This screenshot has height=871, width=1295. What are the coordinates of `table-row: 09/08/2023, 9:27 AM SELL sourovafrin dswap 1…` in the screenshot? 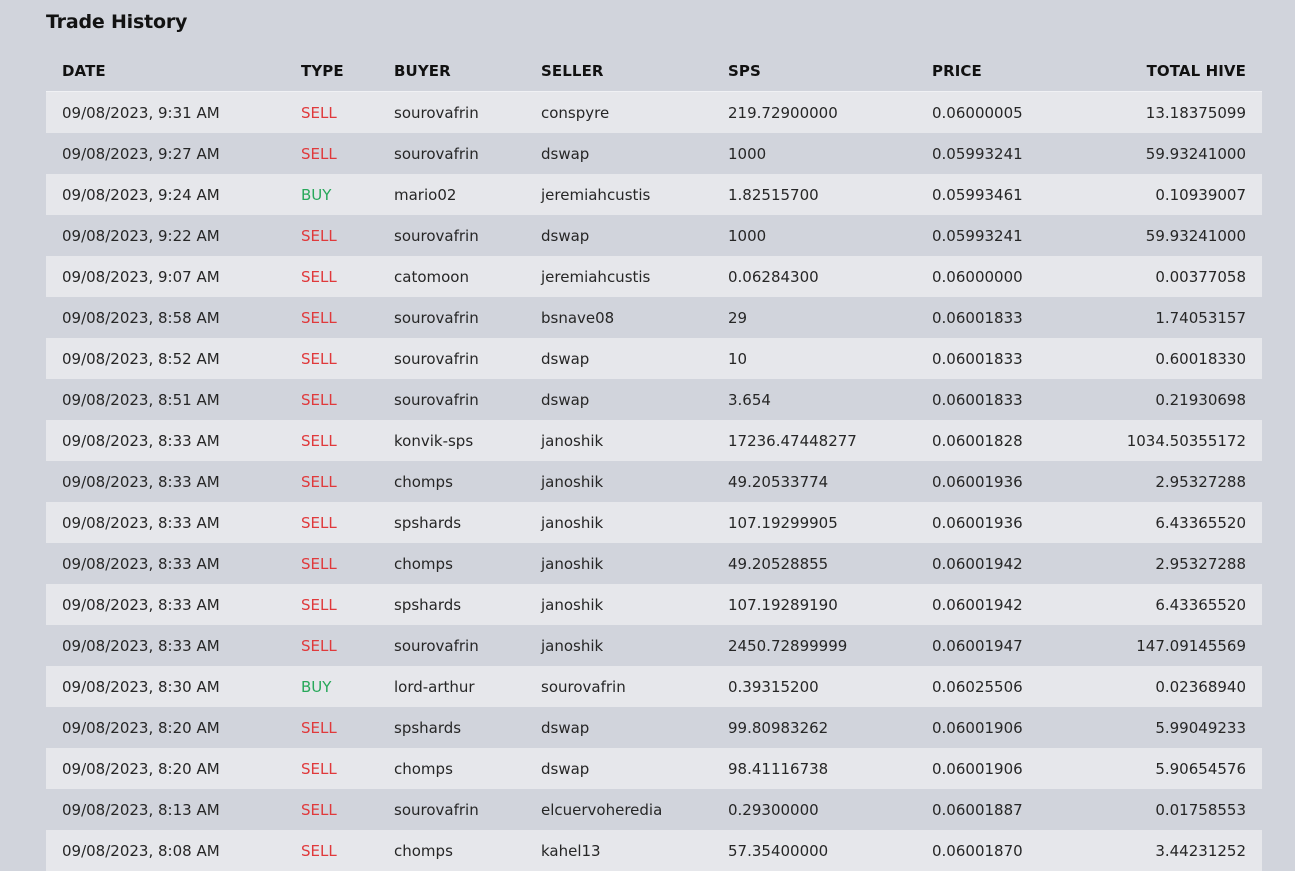 It's located at (654, 153).